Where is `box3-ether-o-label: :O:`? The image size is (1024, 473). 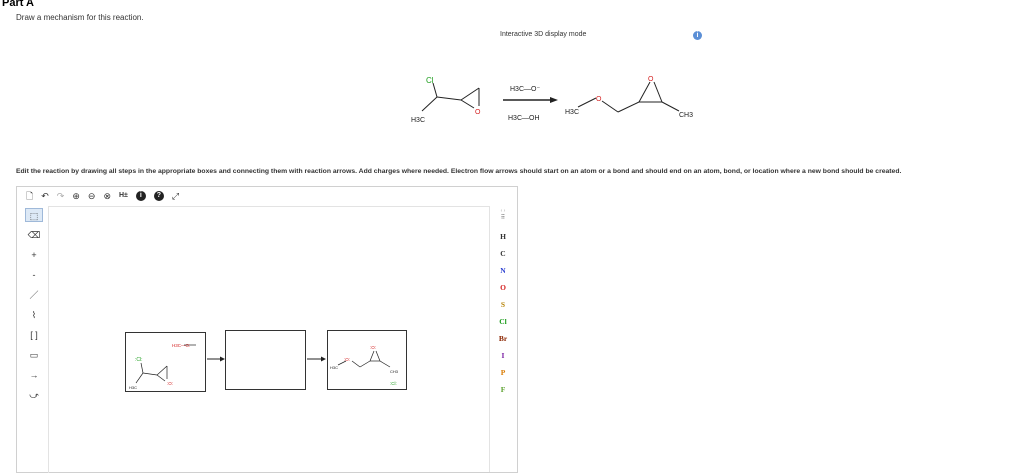
box3-ether-o-label: :O: is located at coordinates (347, 359).